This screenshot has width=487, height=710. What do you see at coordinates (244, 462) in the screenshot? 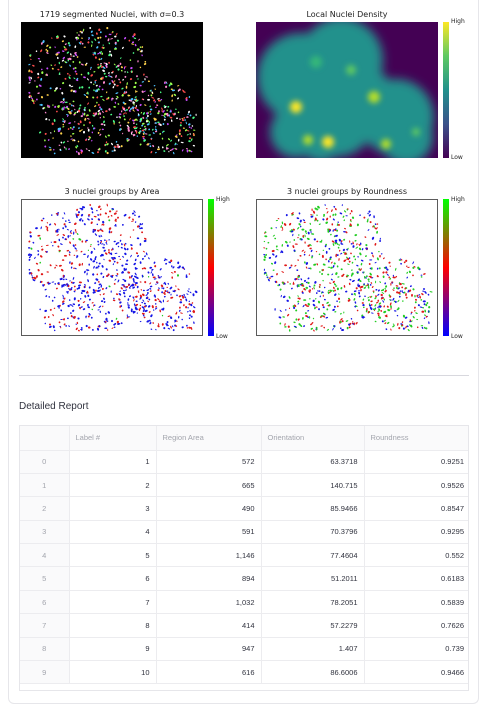
I see `table-row: 0 1 572 63.3718 0.9251` at bounding box center [244, 462].